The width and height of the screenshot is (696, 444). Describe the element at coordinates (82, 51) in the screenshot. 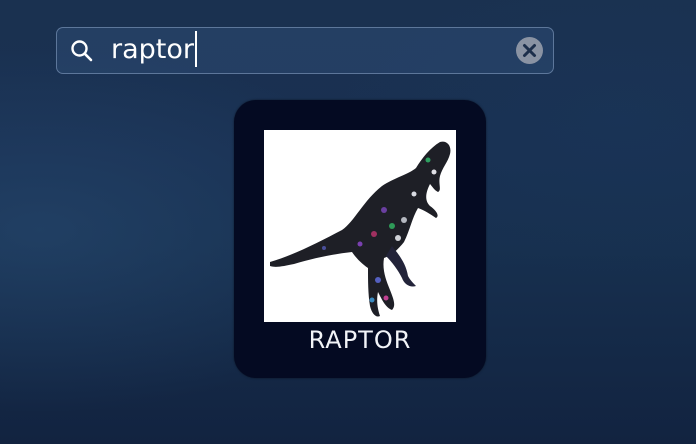

I see `search-icon` at that location.